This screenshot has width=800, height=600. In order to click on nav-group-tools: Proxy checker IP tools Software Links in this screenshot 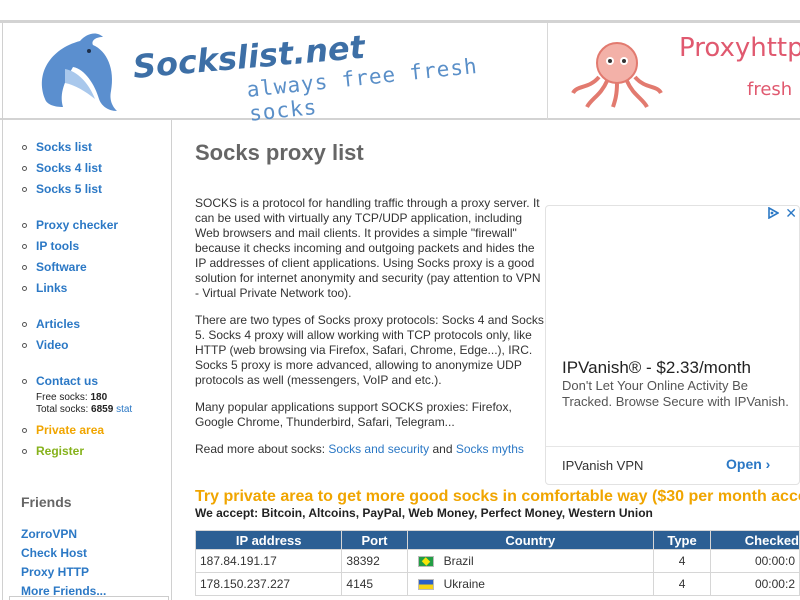, I will do `click(87, 259)`.